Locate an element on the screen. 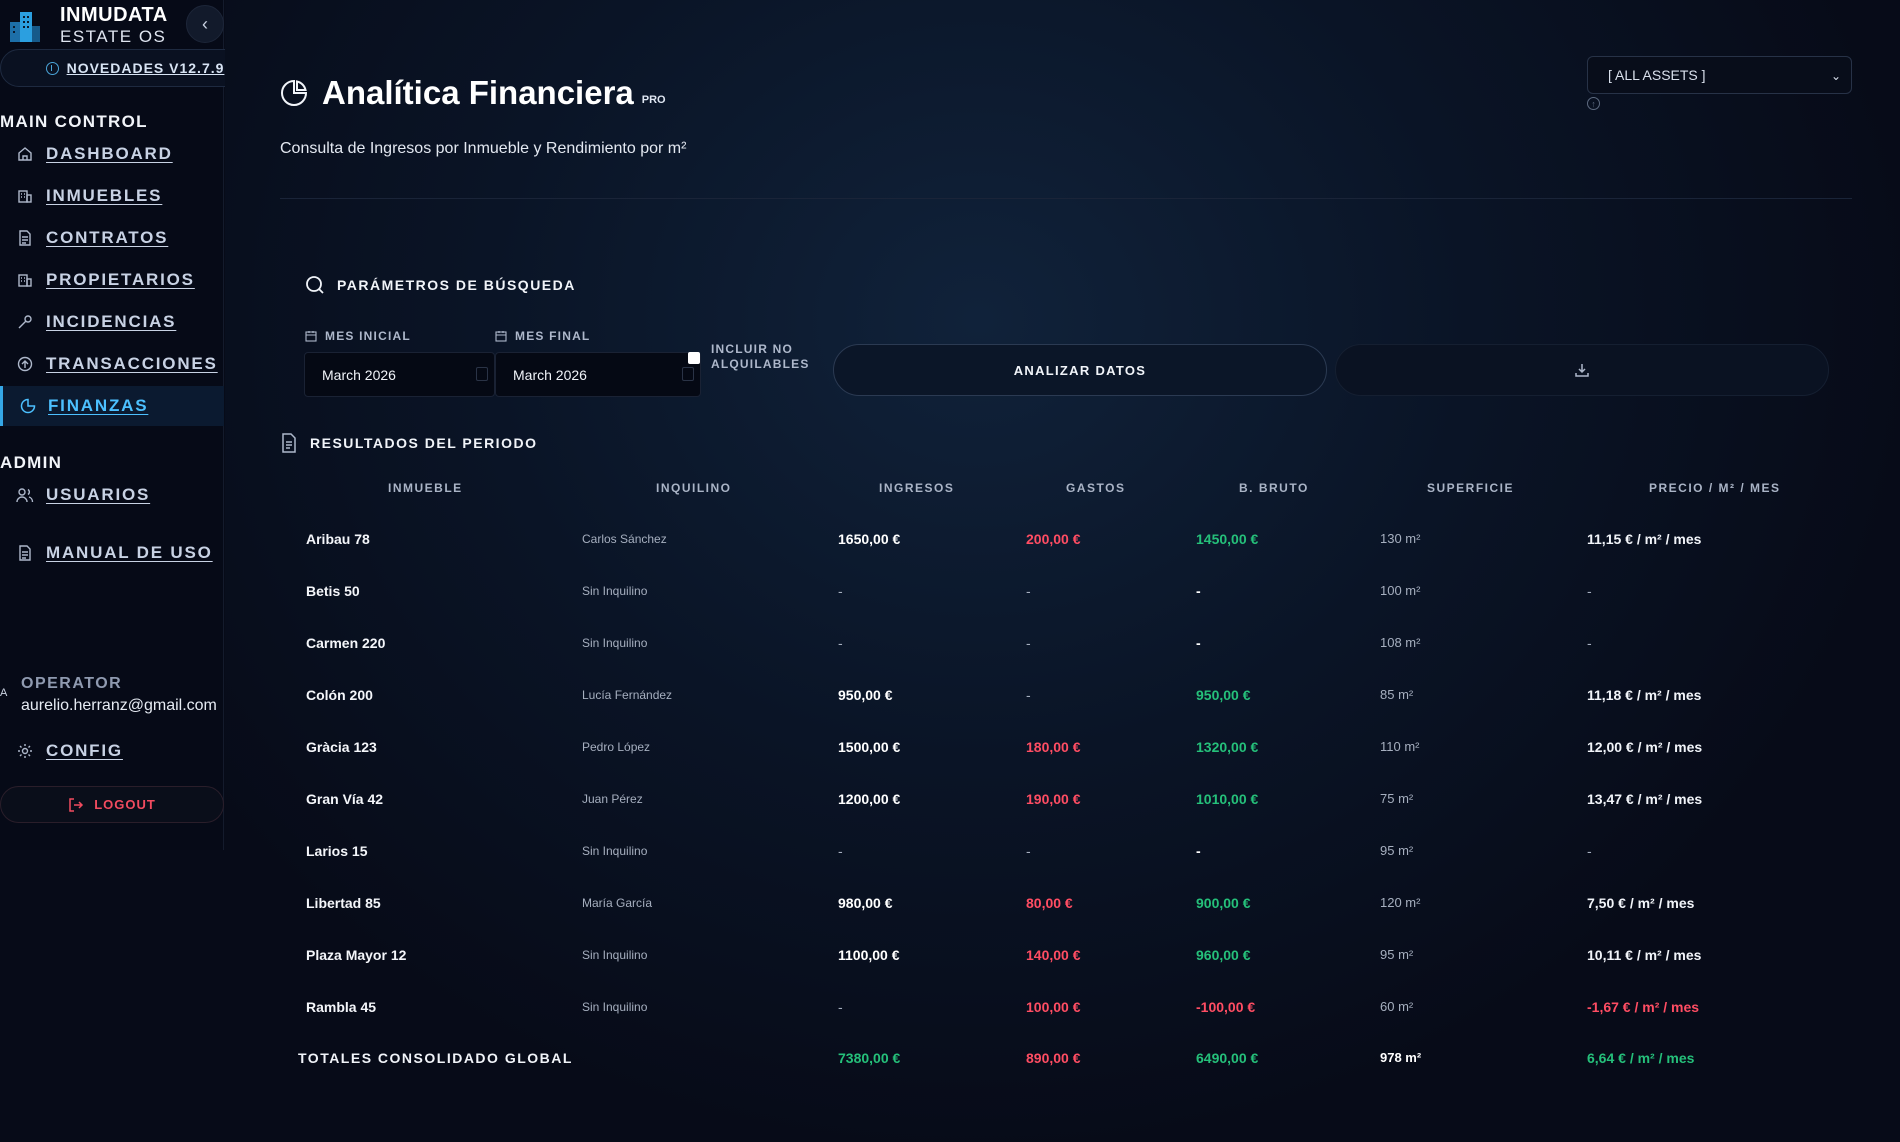 This screenshot has height=1142, width=1900. pie-chart-icon is located at coordinates (28, 406).